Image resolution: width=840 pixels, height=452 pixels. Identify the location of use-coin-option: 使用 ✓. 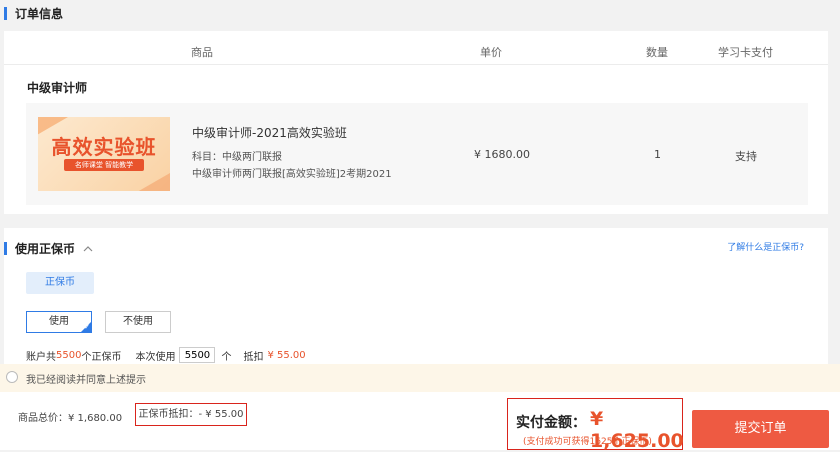
(59, 322).